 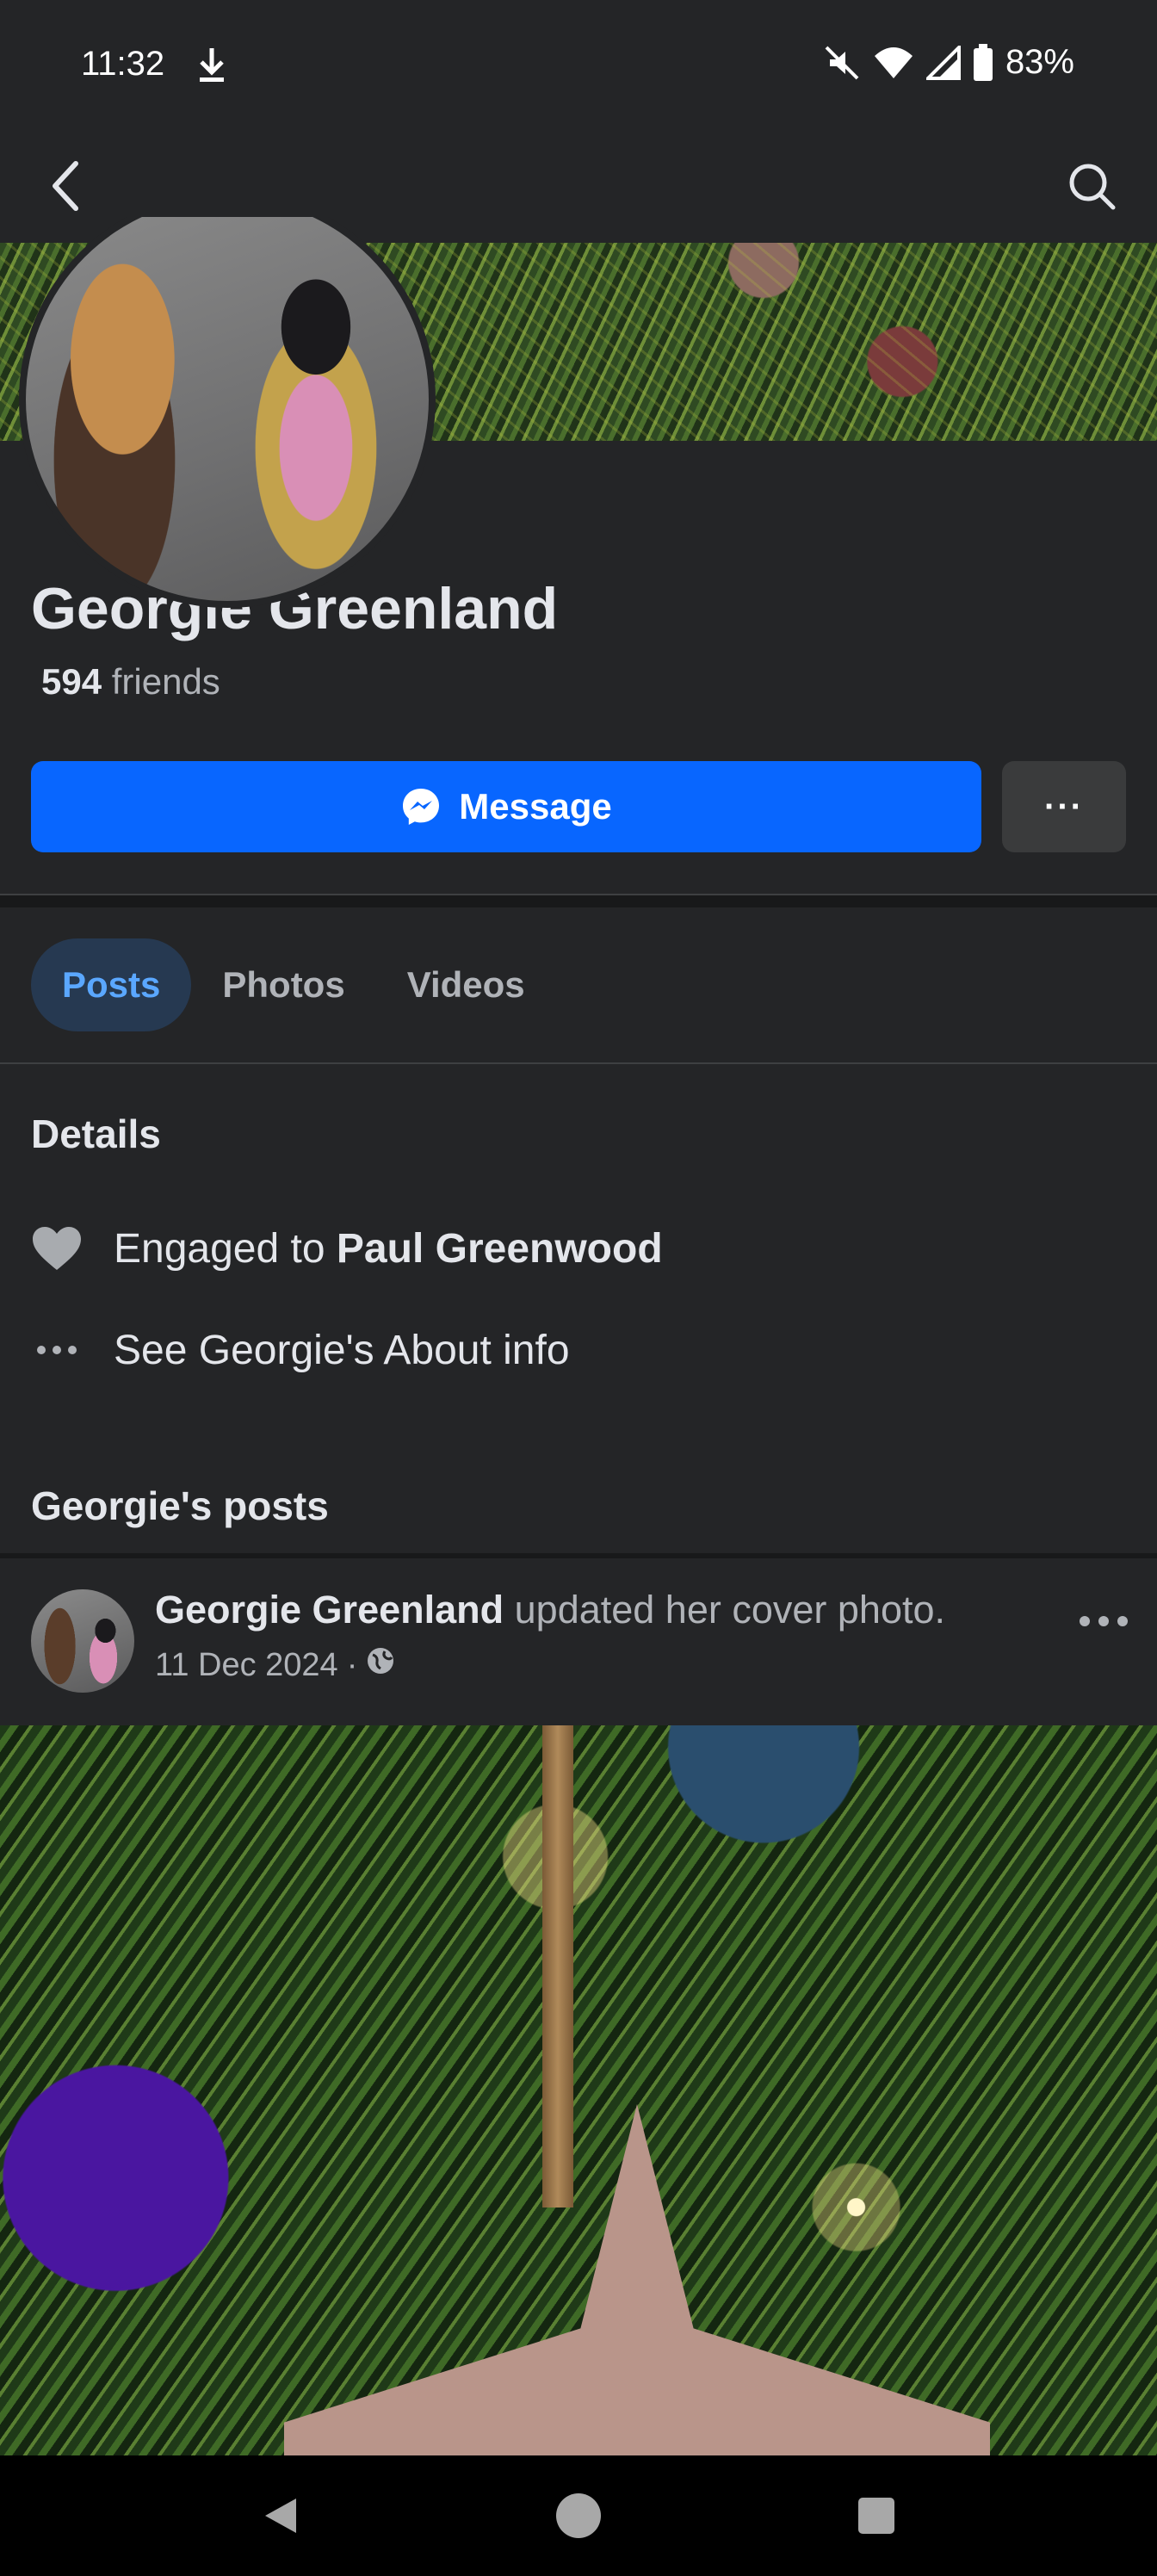 I want to click on engaged-prefix: Engaged to, so click(x=219, y=1248).